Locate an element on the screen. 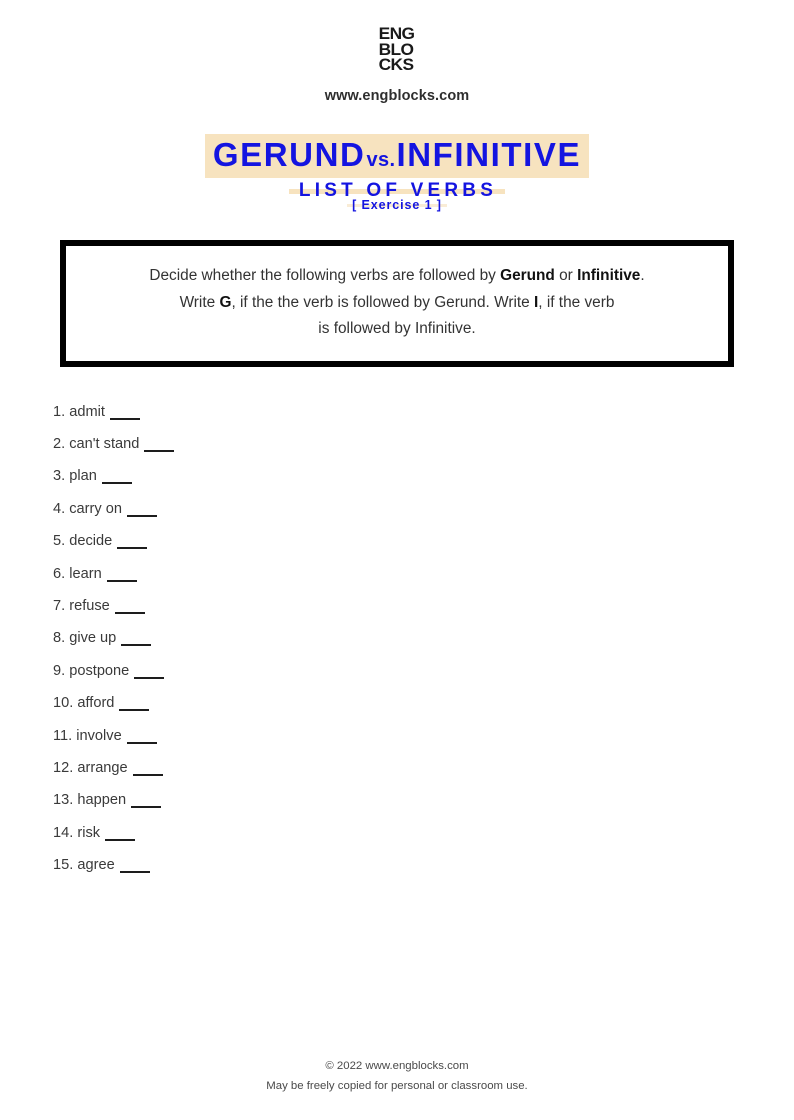  title-exercise-line: [ Exercise 1 ] is located at coordinates (397, 202).